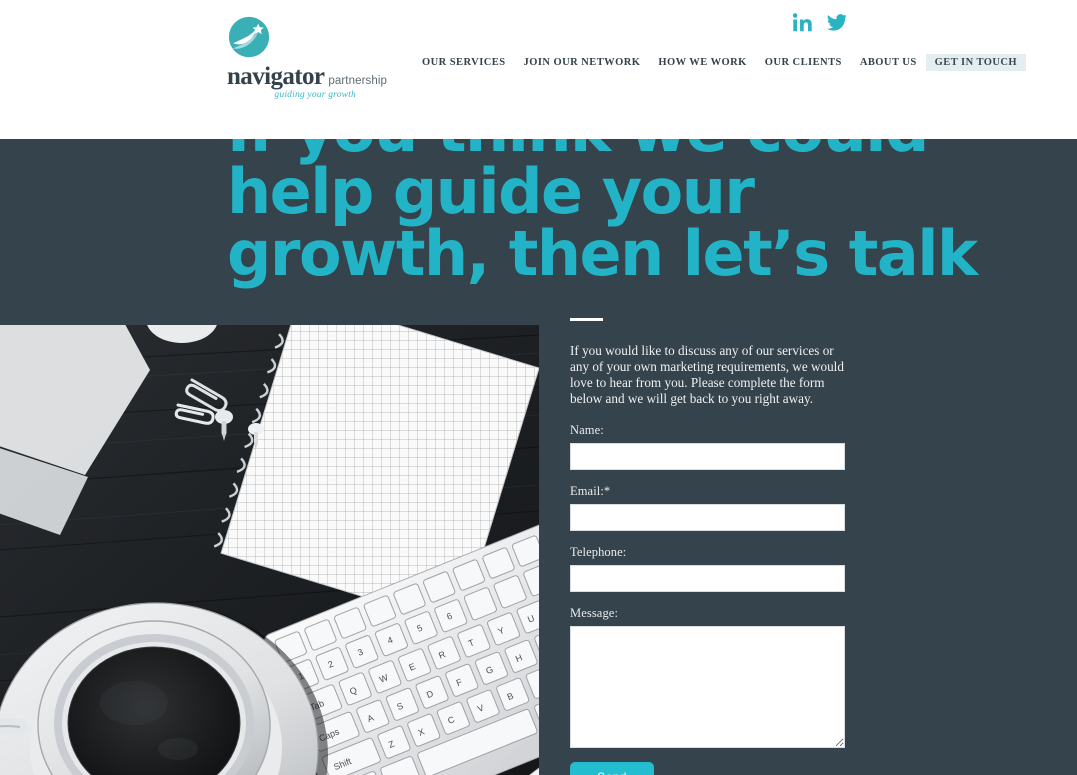  I want to click on nav-item-our-services: OUR SERVICES, so click(464, 62).